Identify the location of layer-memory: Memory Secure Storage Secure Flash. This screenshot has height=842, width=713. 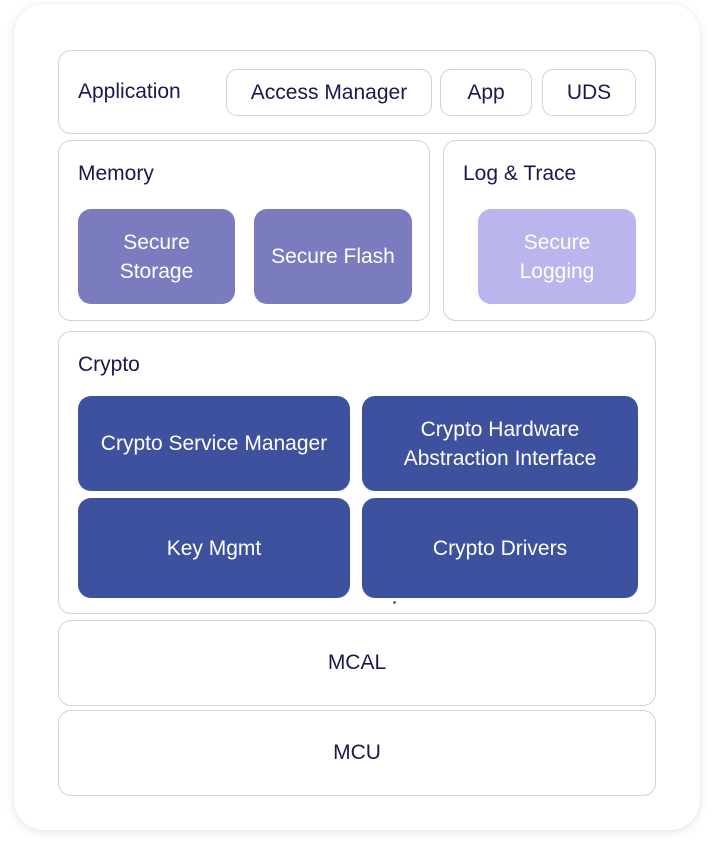
(244, 230).